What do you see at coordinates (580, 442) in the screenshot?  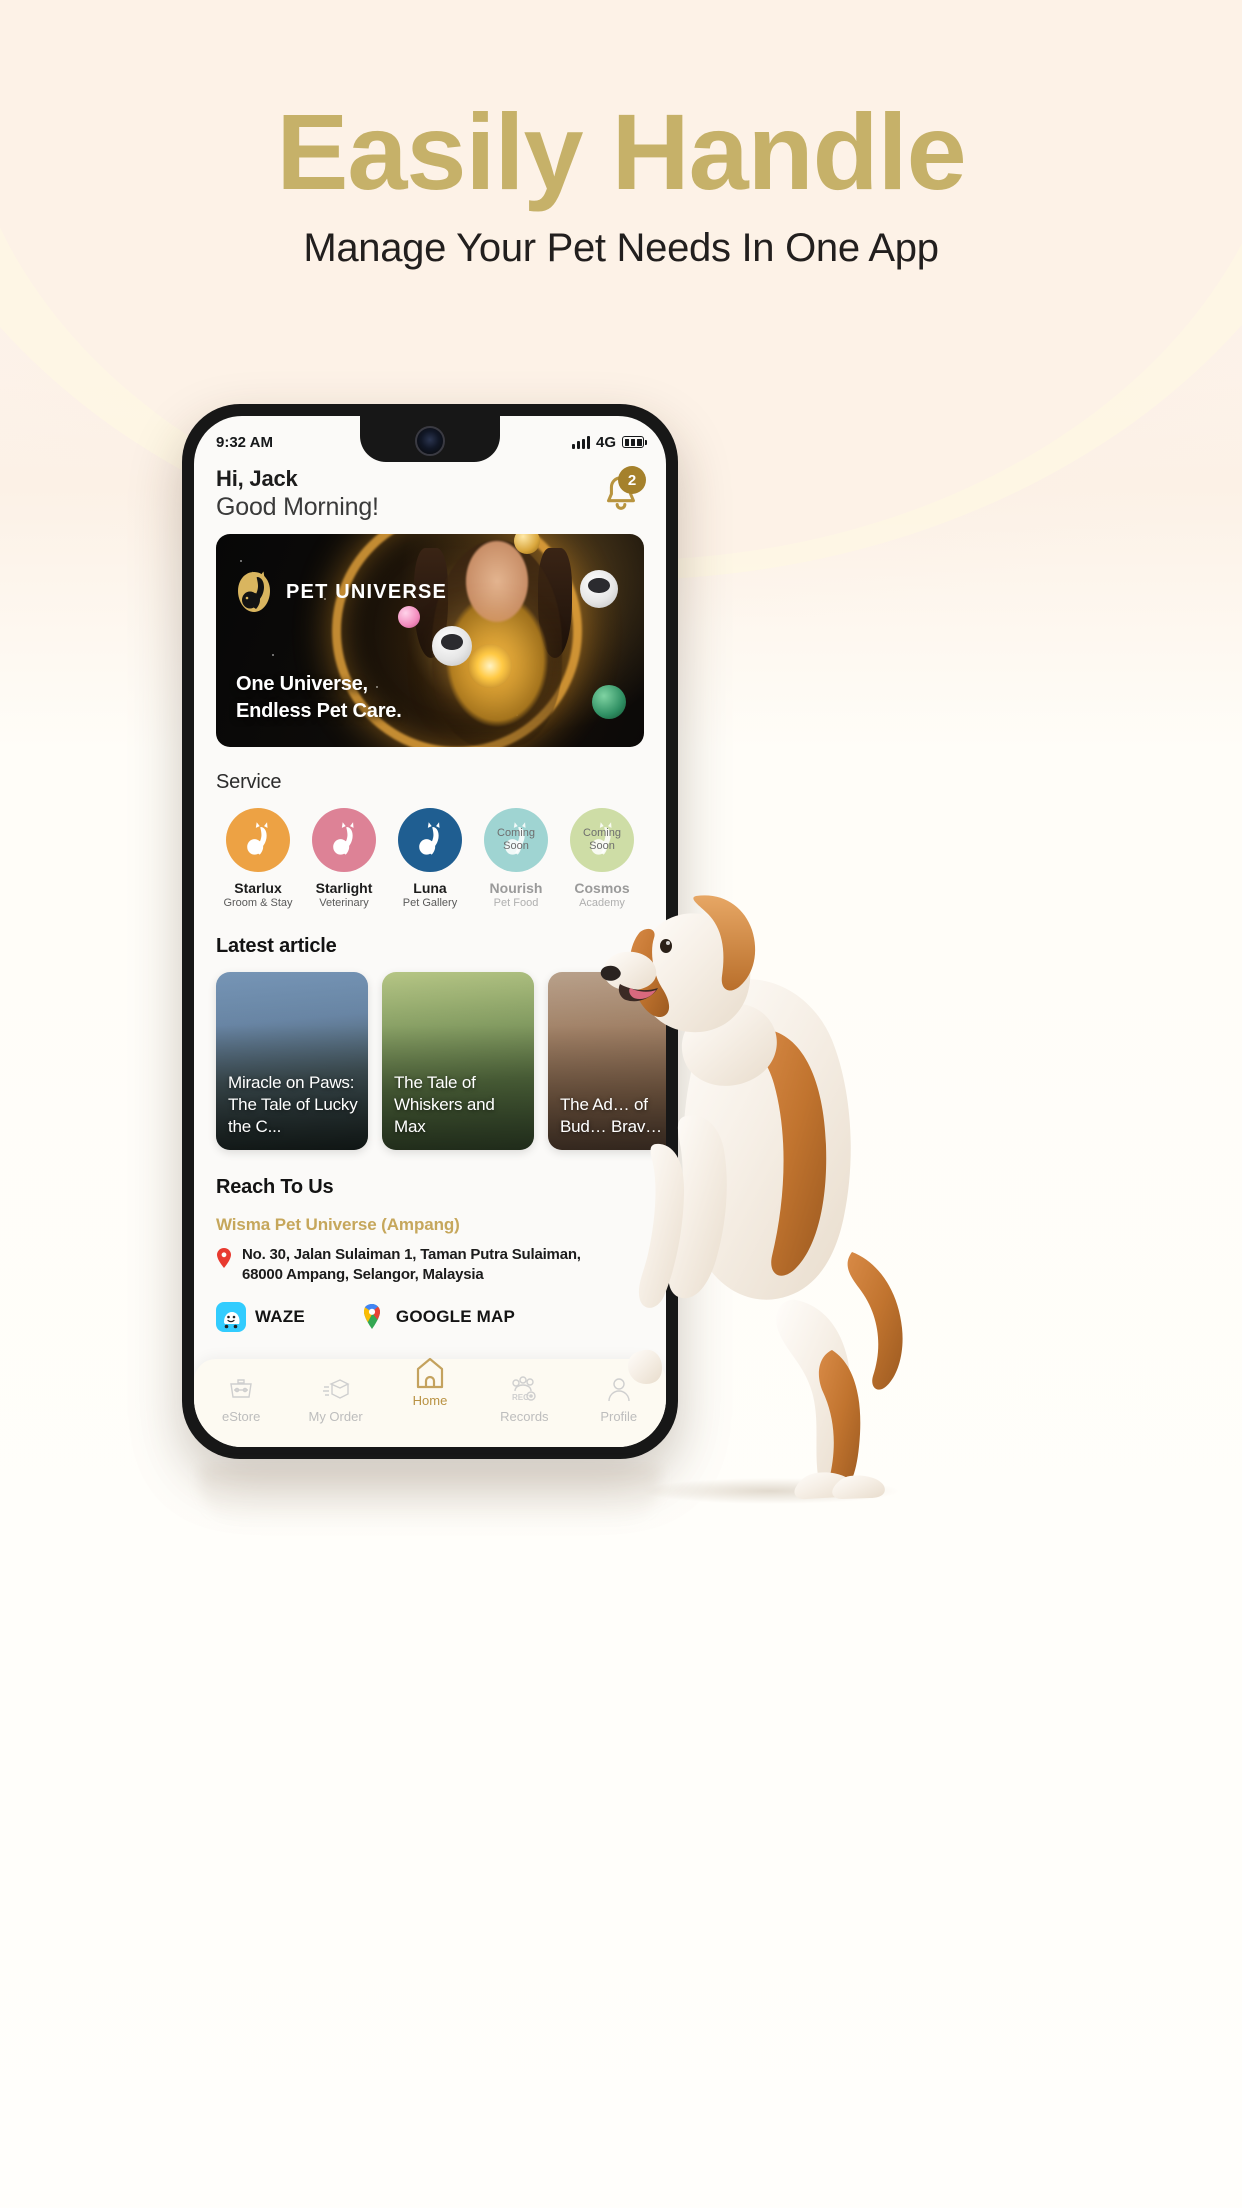 I see `signal-bars-icon` at bounding box center [580, 442].